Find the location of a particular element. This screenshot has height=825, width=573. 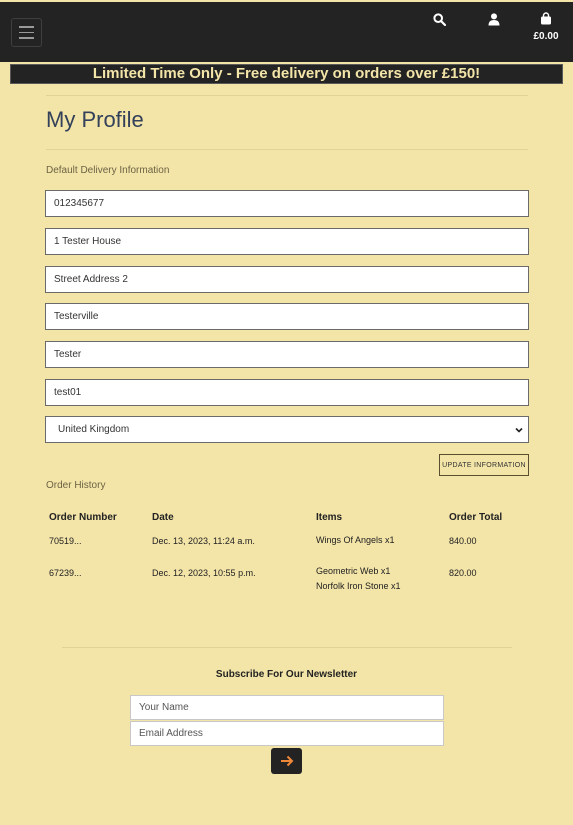

newsletter-submit-button is located at coordinates (286, 761).